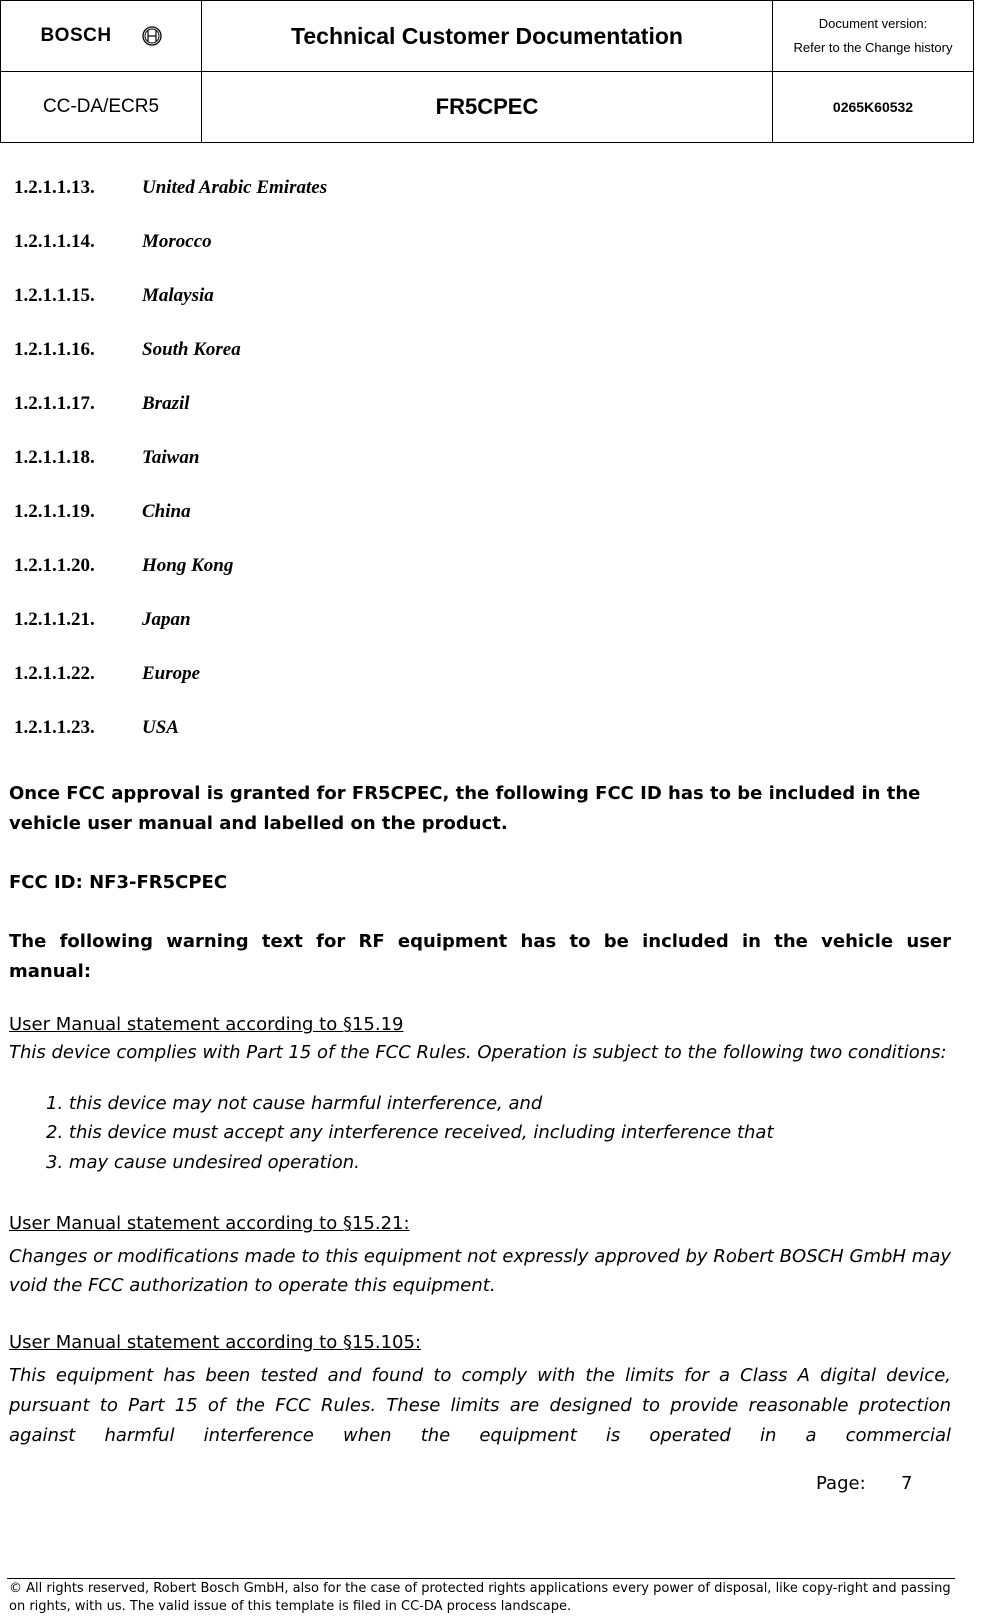 This screenshot has width=1006, height=1619. What do you see at coordinates (127, 349) in the screenshot?
I see `section-heading: 1.2.1.1.16. South Korea` at bounding box center [127, 349].